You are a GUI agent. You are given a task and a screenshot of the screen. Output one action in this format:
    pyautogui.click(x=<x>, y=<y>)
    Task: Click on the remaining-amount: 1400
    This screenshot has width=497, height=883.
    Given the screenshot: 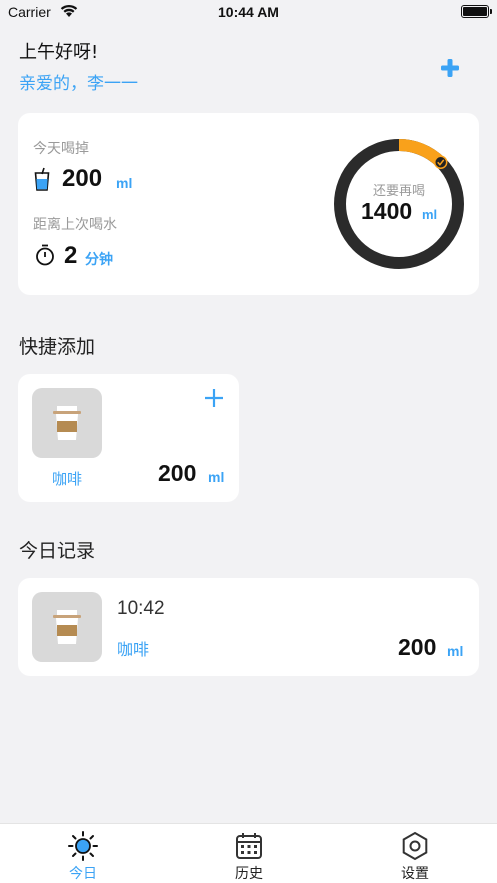 What is the action you would take?
    pyautogui.click(x=387, y=211)
    